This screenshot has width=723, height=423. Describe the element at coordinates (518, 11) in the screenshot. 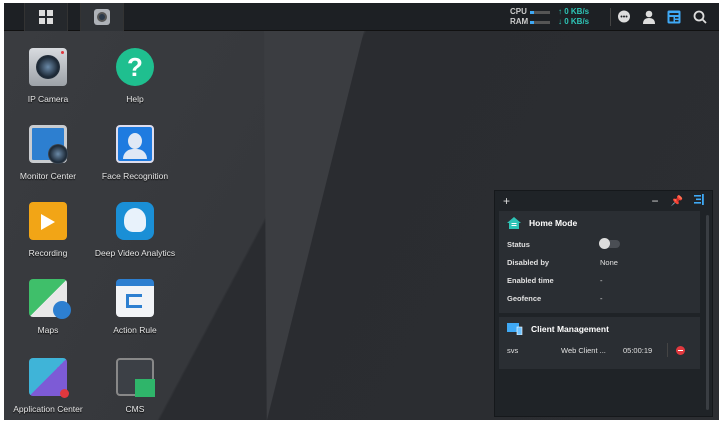

I see `cpu-label: CPU` at that location.